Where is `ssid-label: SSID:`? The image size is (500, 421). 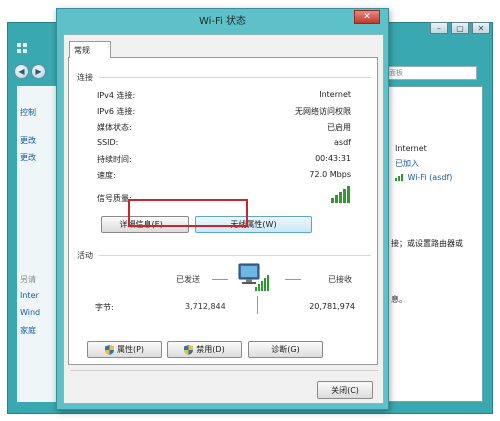
ssid-label: SSID: is located at coordinates (108, 142).